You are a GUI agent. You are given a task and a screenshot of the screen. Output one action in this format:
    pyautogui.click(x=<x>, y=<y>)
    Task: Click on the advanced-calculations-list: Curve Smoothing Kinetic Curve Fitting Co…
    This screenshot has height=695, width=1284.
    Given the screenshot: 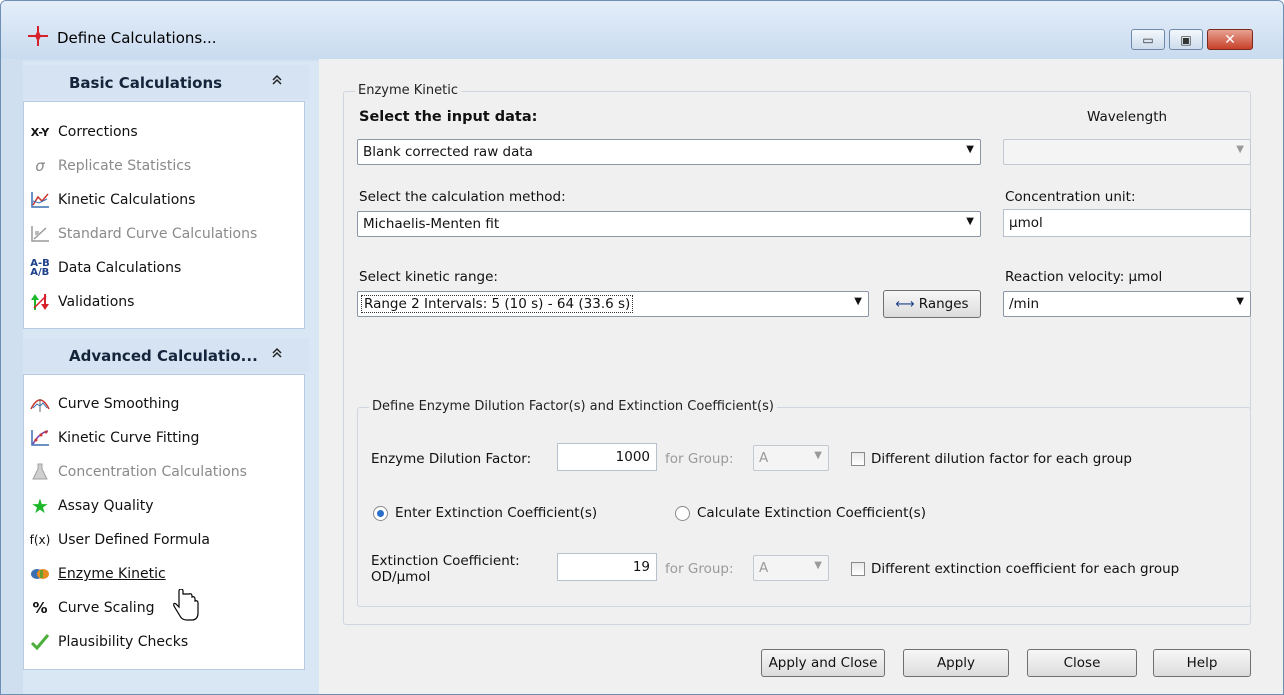 What is the action you would take?
    pyautogui.click(x=164, y=522)
    